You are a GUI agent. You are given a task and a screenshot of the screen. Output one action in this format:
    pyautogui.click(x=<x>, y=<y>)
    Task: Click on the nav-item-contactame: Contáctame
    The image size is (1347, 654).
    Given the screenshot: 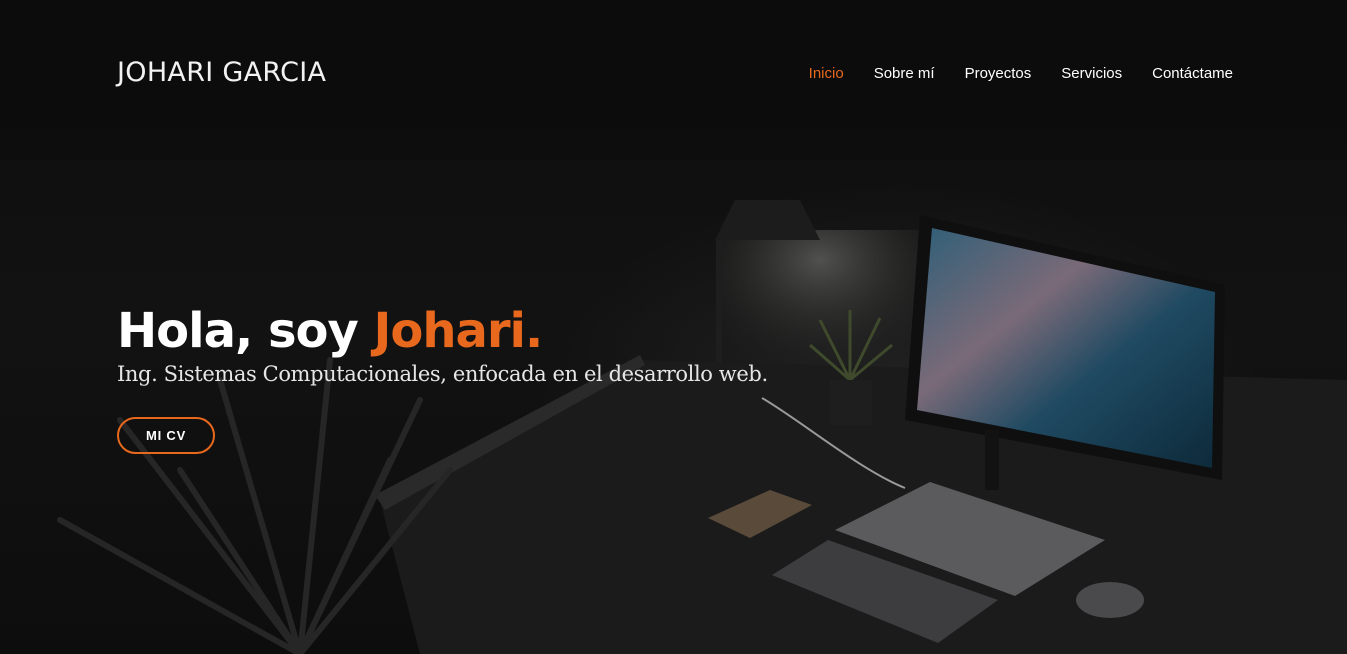 What is the action you would take?
    pyautogui.click(x=1192, y=73)
    